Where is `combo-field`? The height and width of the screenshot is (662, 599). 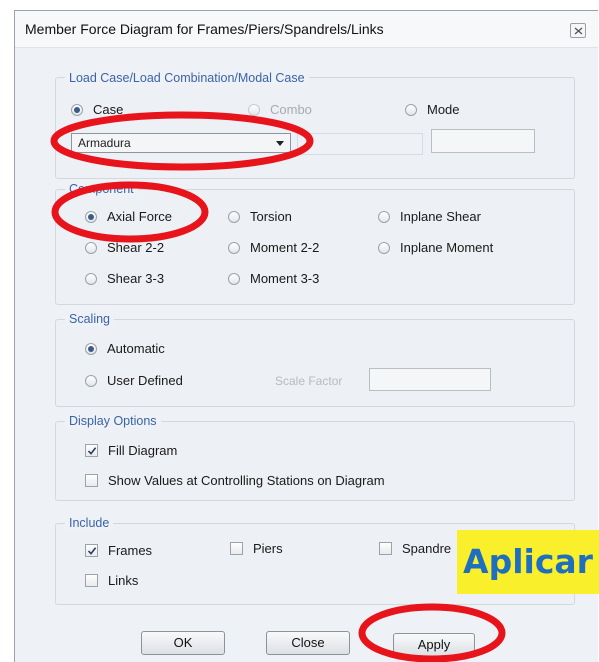
combo-field is located at coordinates (360, 144).